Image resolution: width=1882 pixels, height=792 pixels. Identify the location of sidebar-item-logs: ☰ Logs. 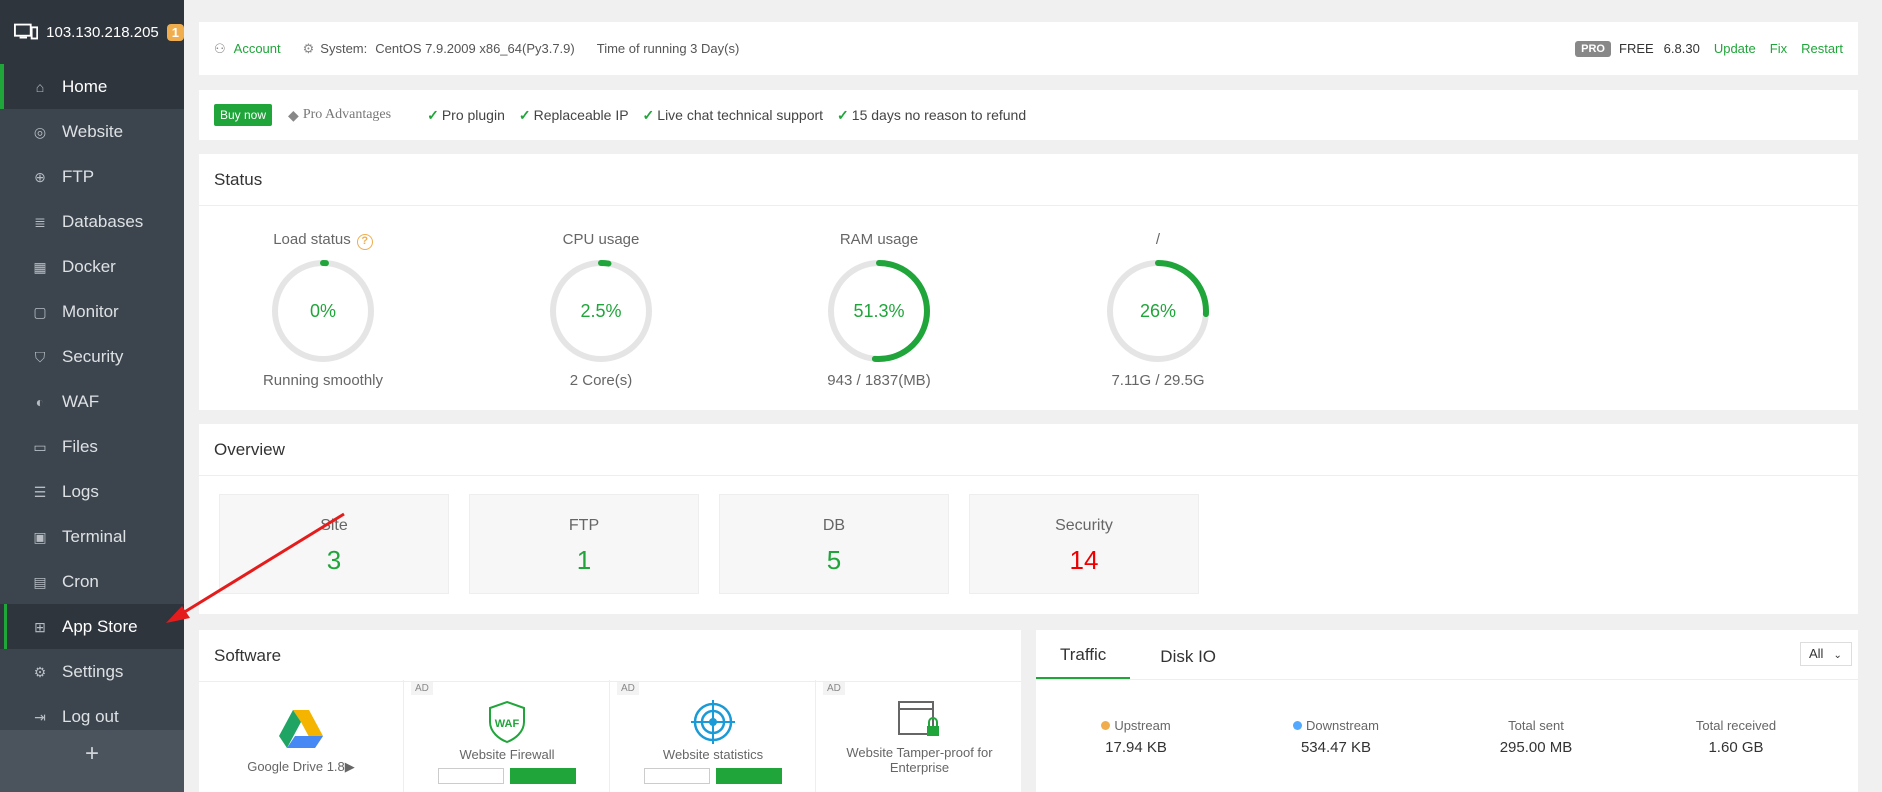
(92, 491).